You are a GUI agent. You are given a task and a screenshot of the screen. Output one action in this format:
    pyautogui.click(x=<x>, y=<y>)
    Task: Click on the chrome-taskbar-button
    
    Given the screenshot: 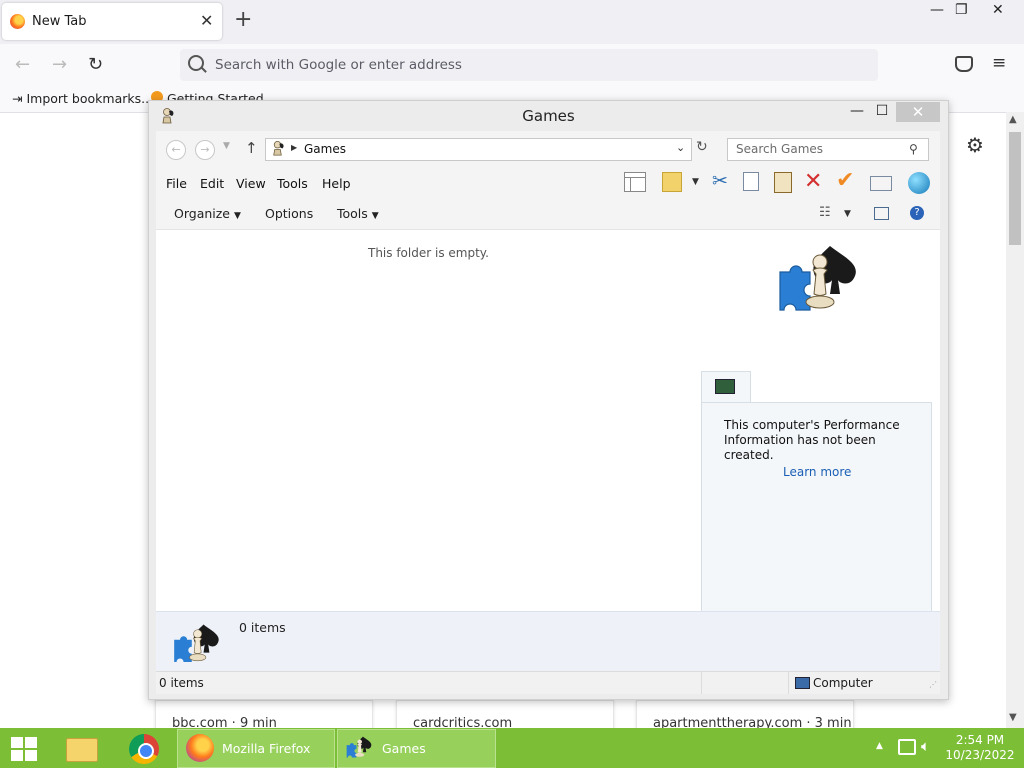 What is the action you would take?
    pyautogui.click(x=144, y=748)
    